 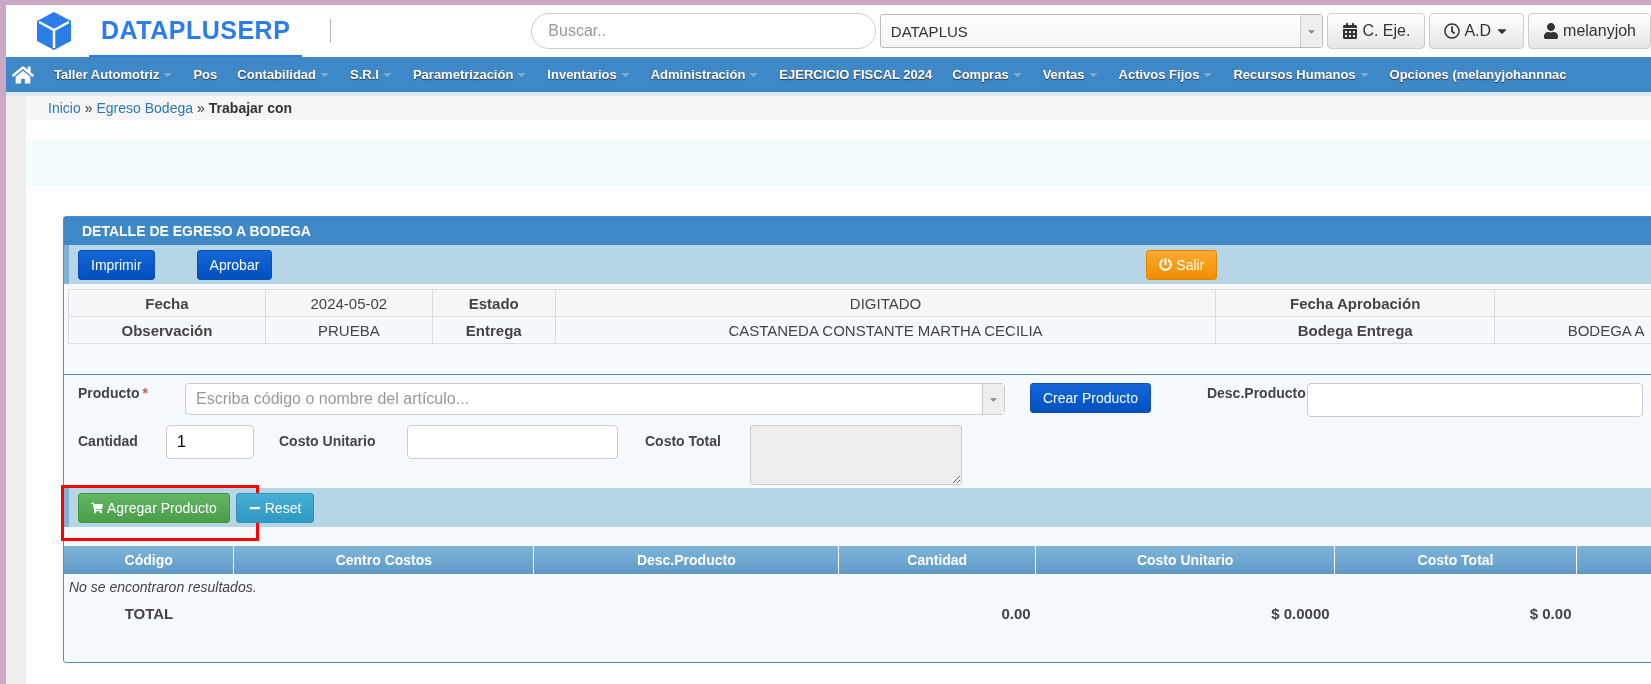 What do you see at coordinates (857, 231) in the screenshot?
I see `panel-title: DETALLE DE EGRESO A BODEGA` at bounding box center [857, 231].